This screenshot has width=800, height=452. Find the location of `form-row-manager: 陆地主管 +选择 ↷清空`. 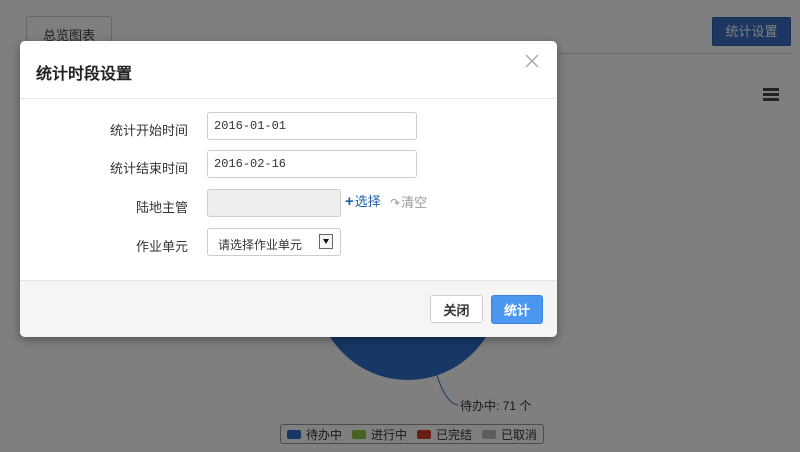

form-row-manager: 陆地主管 +选择 ↷清空 is located at coordinates (288, 204).